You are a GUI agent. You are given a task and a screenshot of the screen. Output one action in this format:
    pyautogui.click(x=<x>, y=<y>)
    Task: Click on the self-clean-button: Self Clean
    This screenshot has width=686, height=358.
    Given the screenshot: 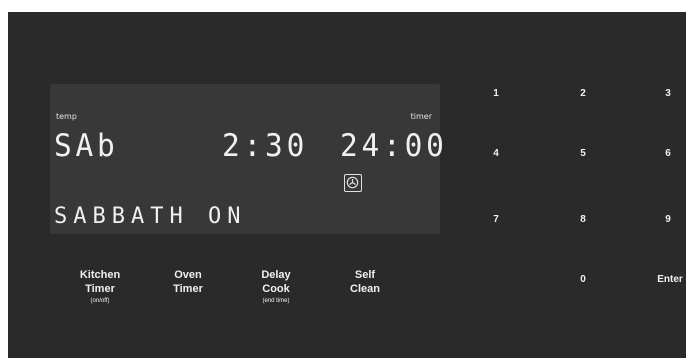 What is the action you would take?
    pyautogui.click(x=365, y=282)
    